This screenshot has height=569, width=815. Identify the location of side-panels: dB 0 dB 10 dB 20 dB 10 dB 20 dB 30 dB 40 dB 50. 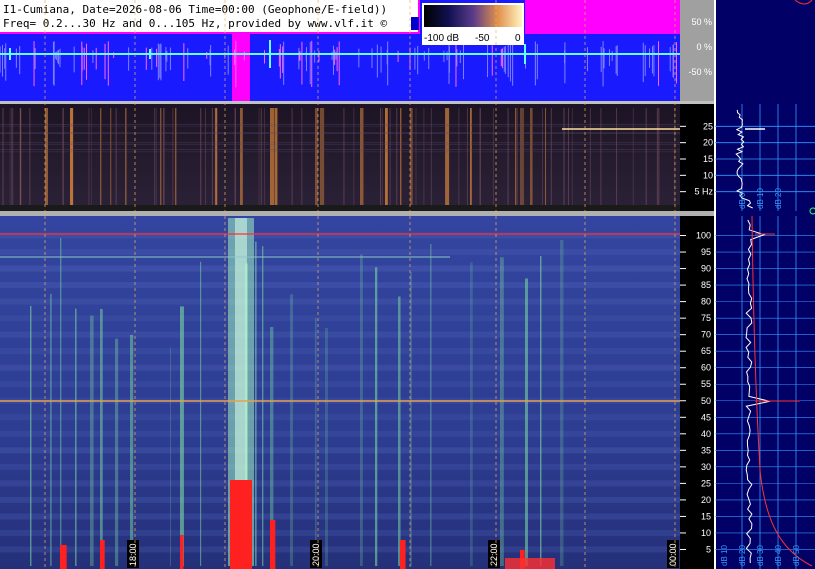
(764, 284).